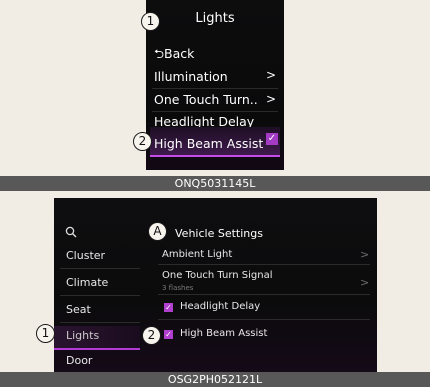 The height and width of the screenshot is (387, 430). What do you see at coordinates (220, 306) in the screenshot?
I see `setting-headlight-delay: Headlight Delay` at bounding box center [220, 306].